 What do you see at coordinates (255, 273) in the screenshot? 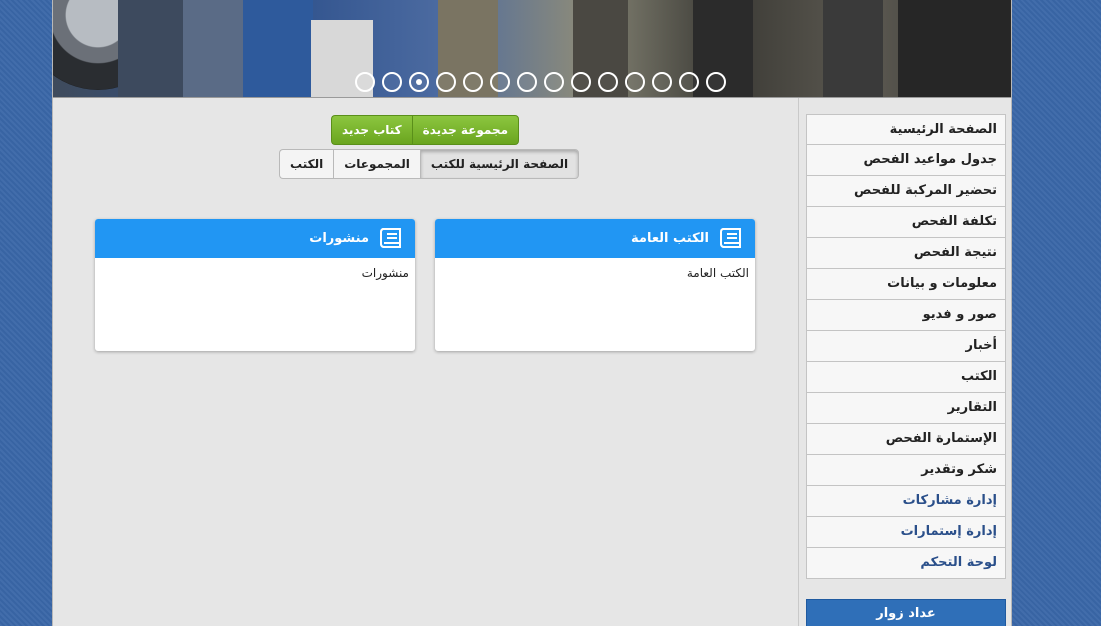
I see `card-body: منشورات` at bounding box center [255, 273].